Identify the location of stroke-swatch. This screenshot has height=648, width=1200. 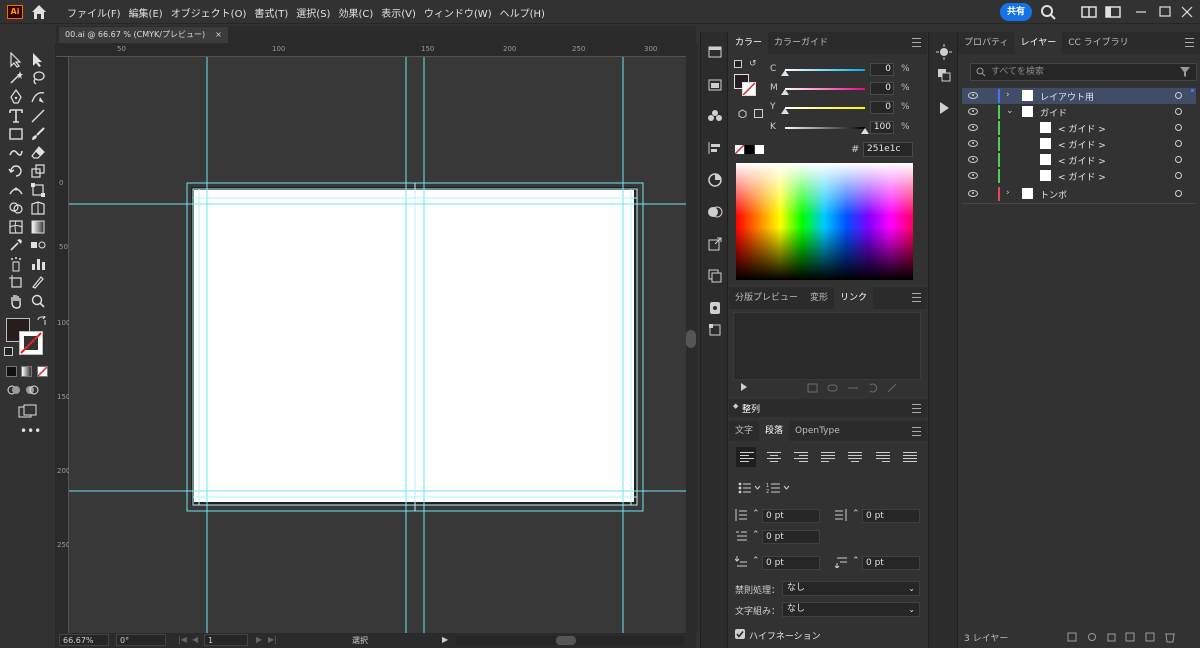
(31, 343).